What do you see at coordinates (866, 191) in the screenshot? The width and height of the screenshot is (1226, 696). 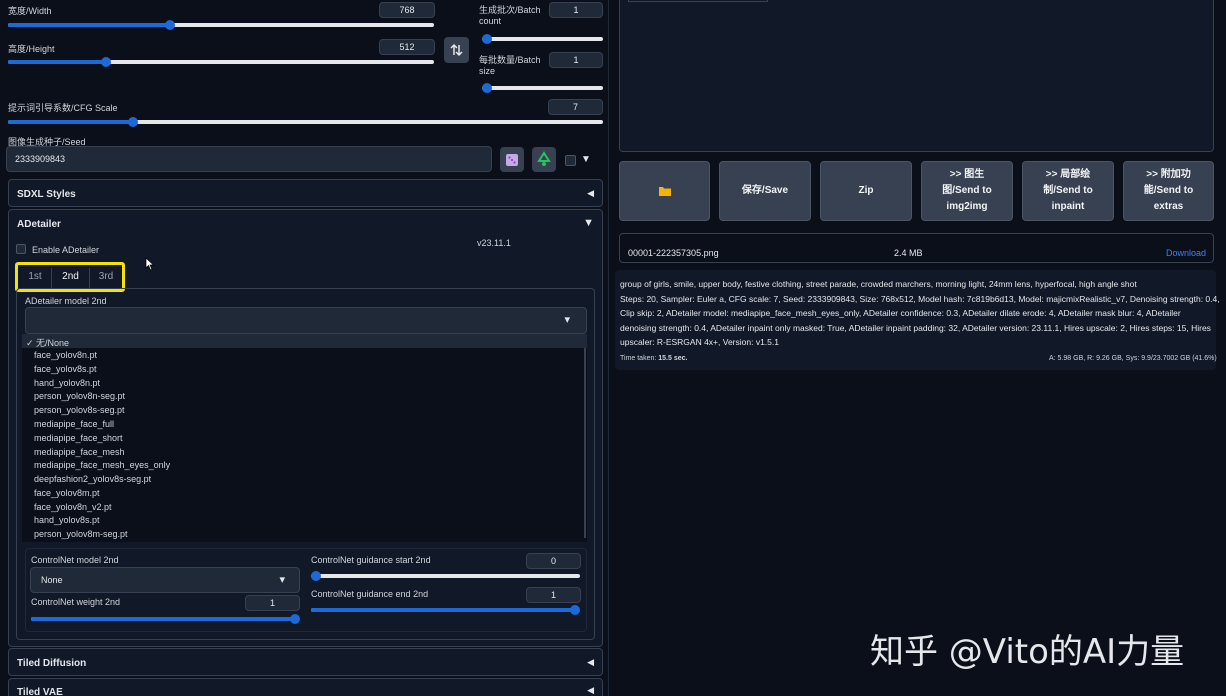 I see `zip-button: Zip` at bounding box center [866, 191].